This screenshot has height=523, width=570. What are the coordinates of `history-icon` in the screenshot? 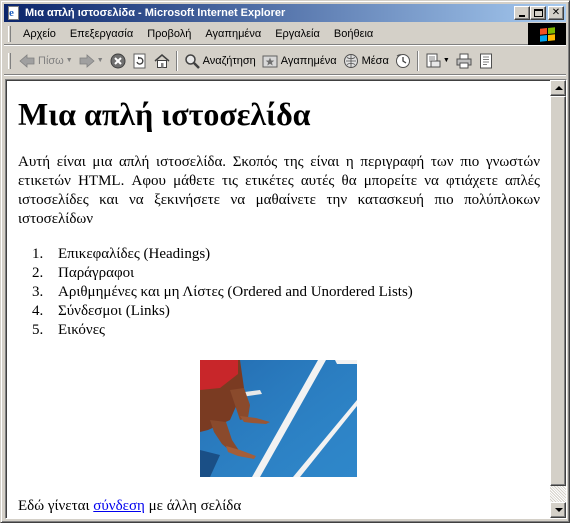 It's located at (403, 61).